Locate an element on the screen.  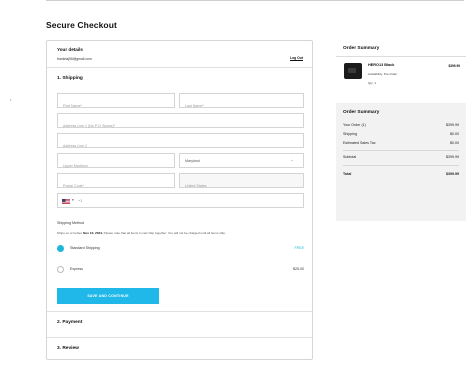
review-heading: 3. Review is located at coordinates (68, 348).